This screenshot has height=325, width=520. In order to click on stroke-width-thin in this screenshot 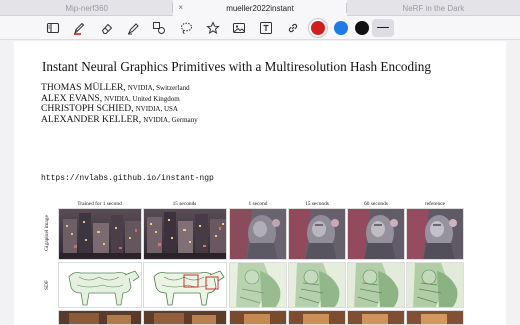, I will do `click(383, 28)`.